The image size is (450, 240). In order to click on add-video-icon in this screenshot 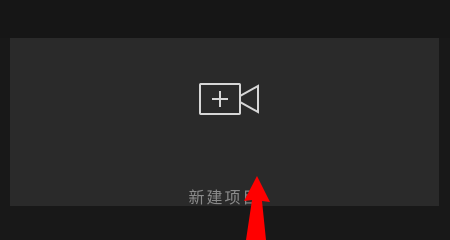, I will do `click(230, 101)`.